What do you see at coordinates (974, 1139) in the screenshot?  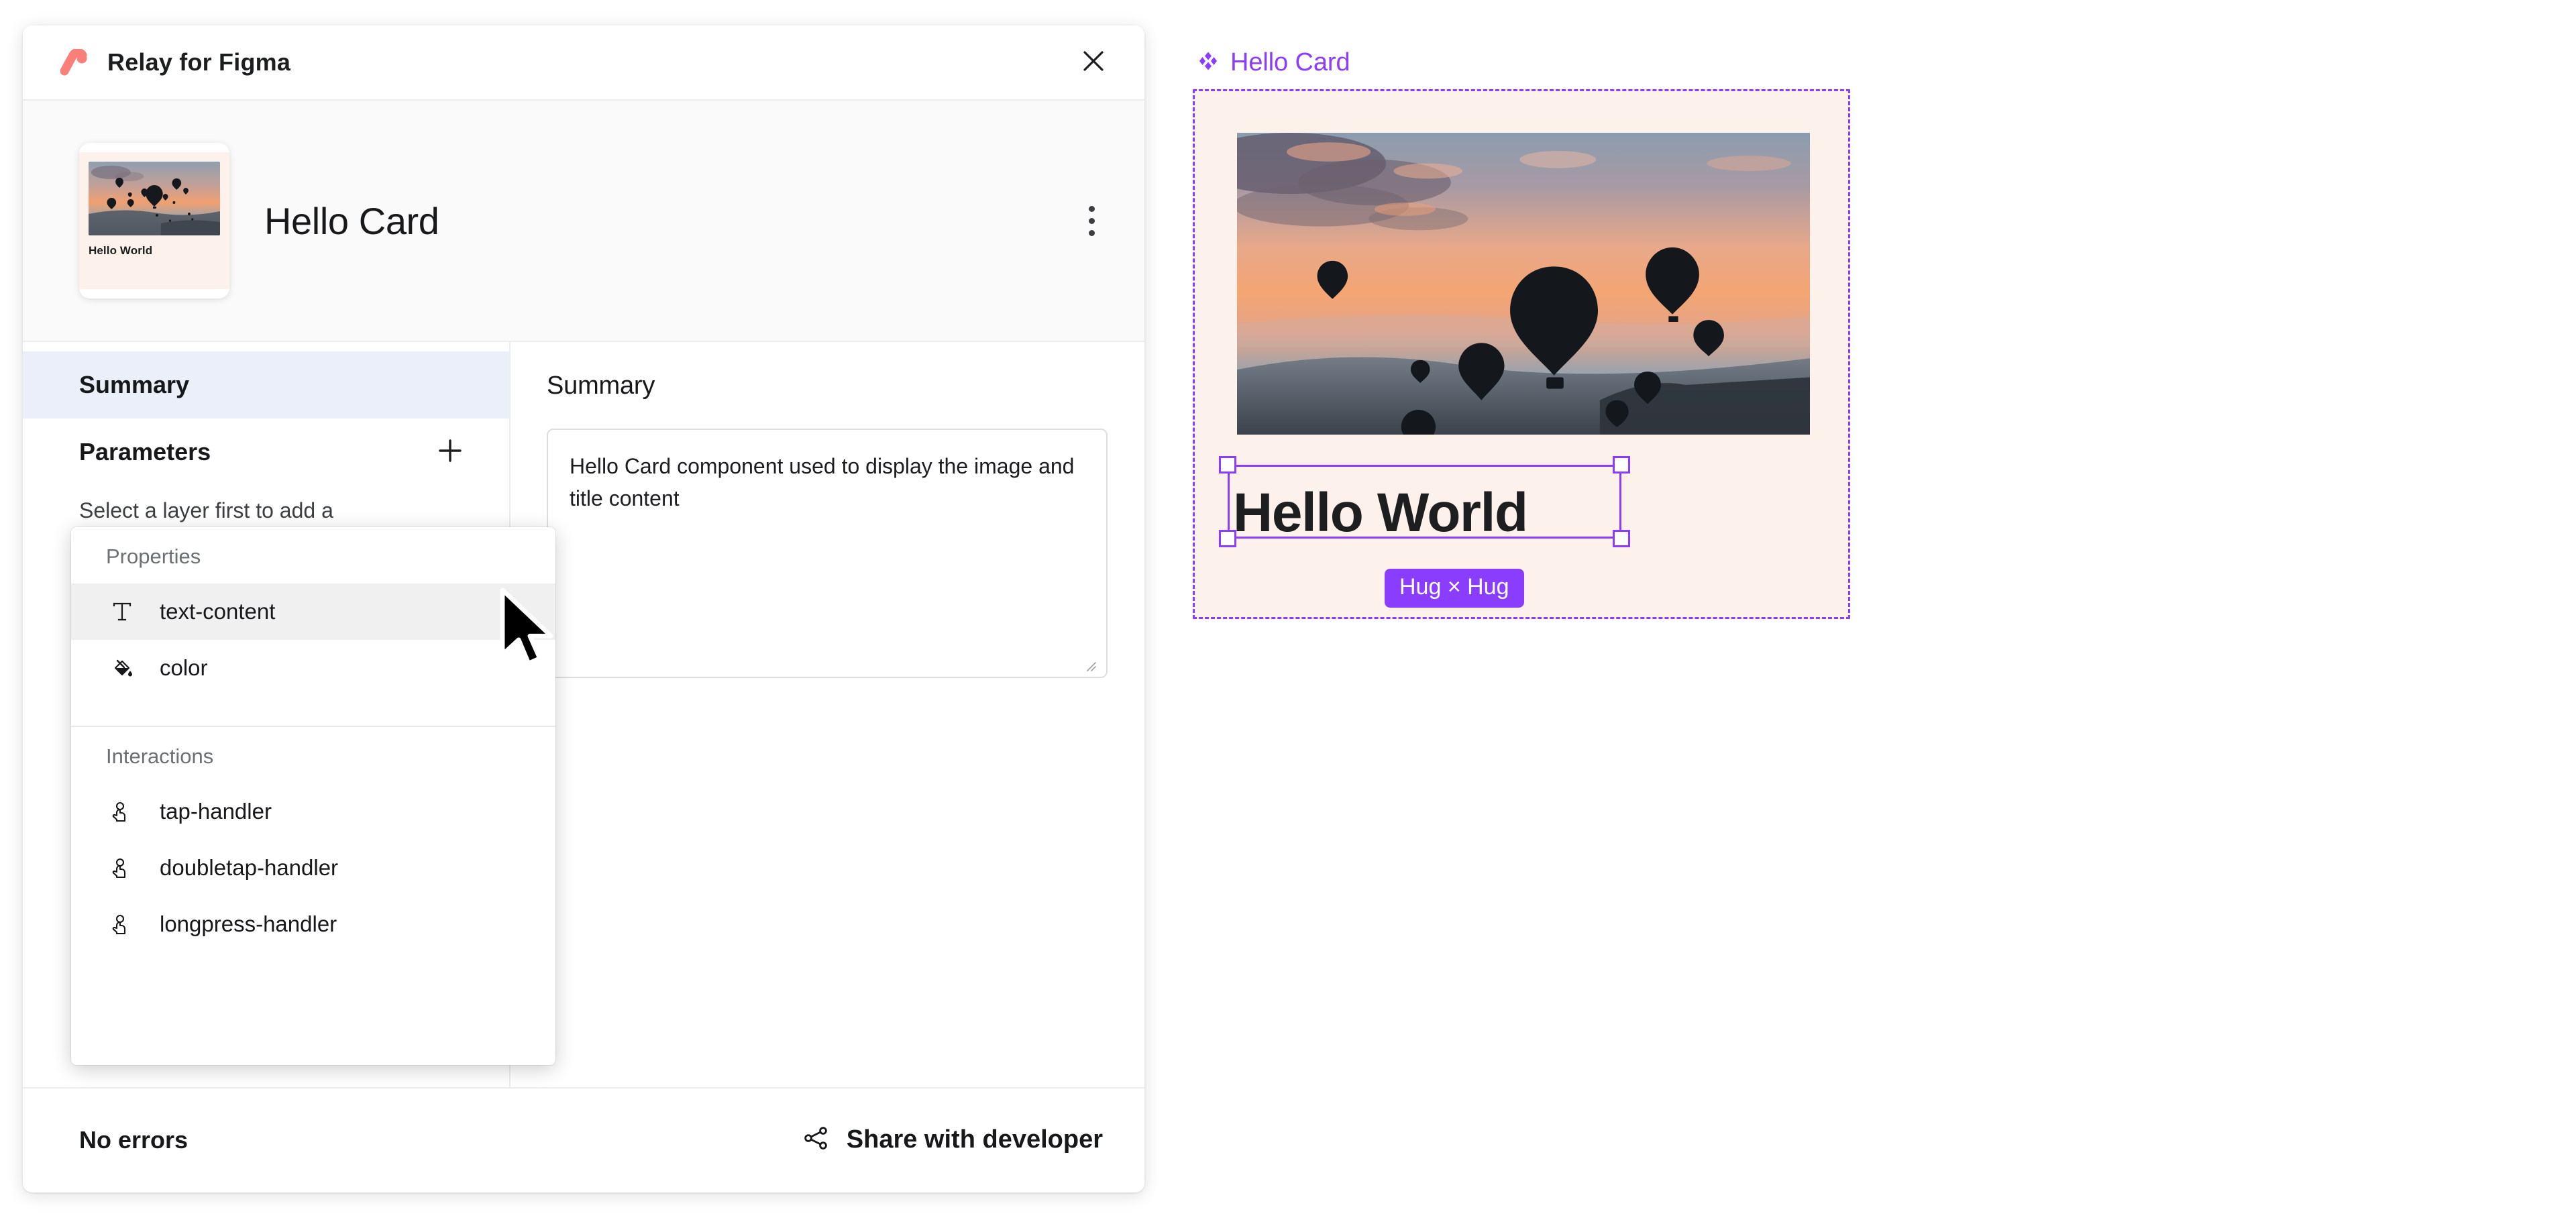 I see `share-label: Share with developer` at bounding box center [974, 1139].